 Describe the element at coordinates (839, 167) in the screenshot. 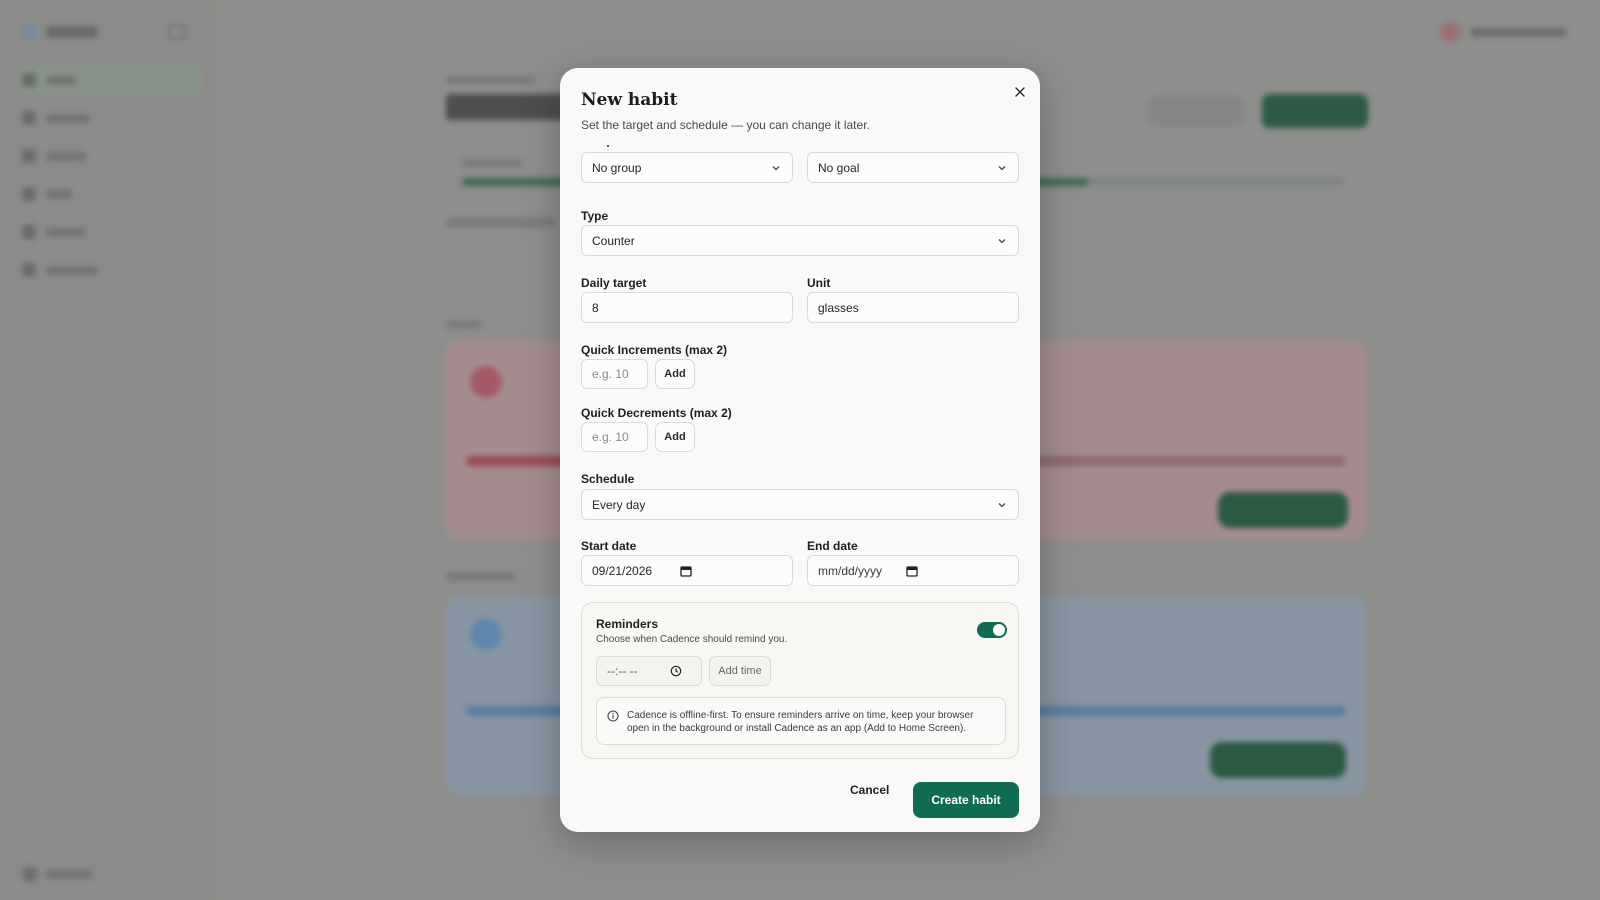

I see `goal-select-value: No goal` at that location.